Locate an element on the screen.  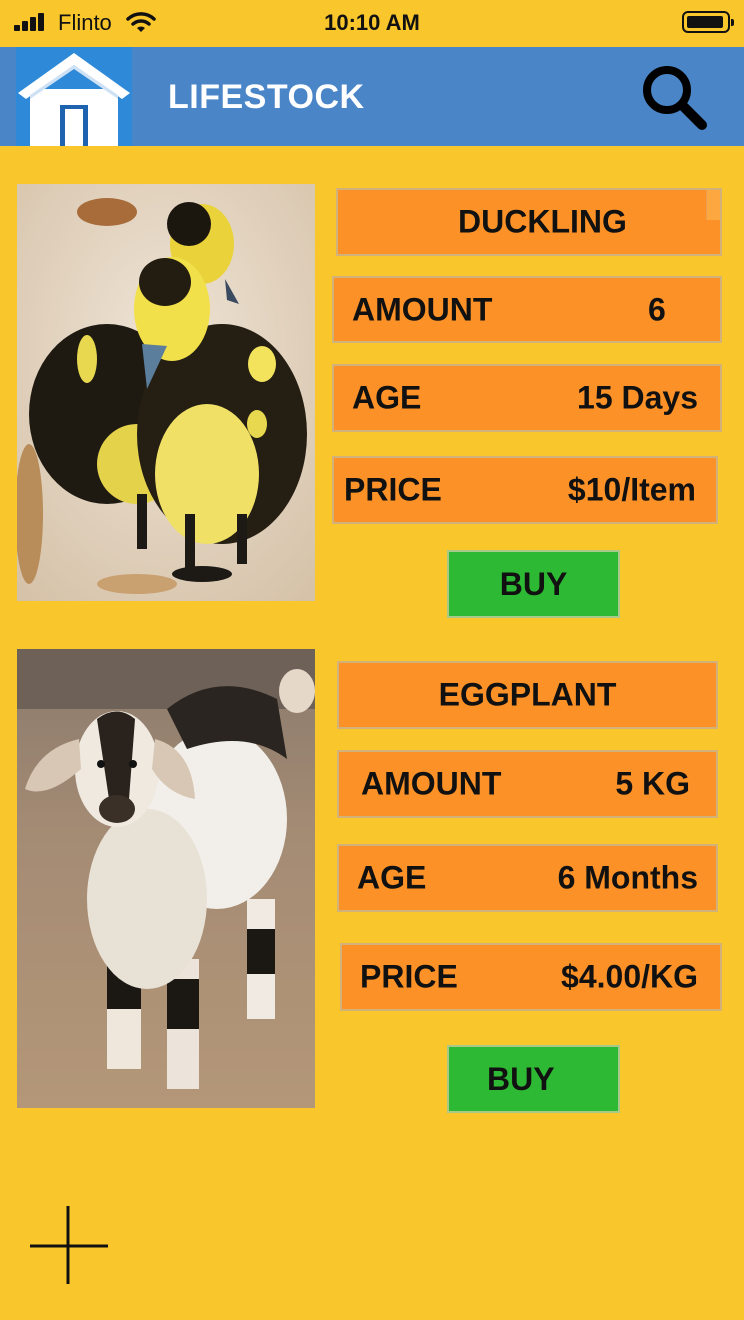
price-field: PRICE $10/Item is located at coordinates (525, 490).